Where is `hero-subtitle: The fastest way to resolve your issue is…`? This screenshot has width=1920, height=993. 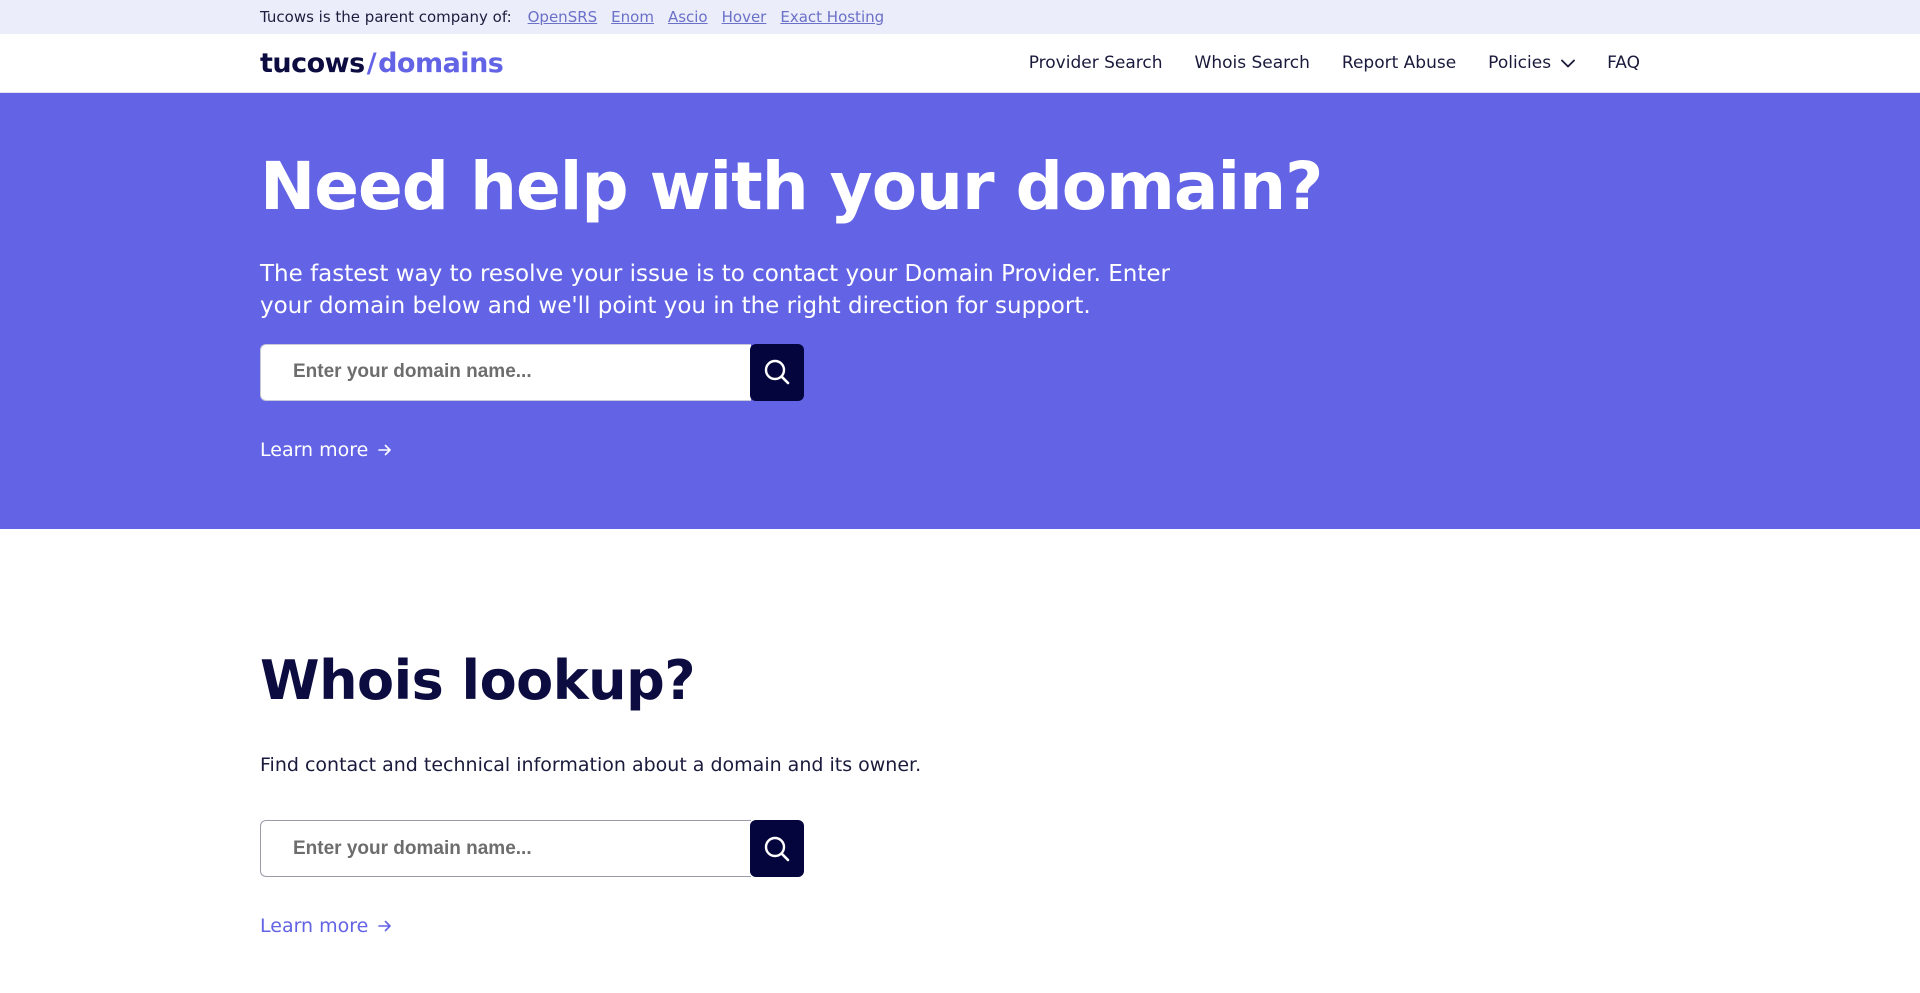
hero-subtitle: The fastest way to resolve your issue is… is located at coordinates (715, 289).